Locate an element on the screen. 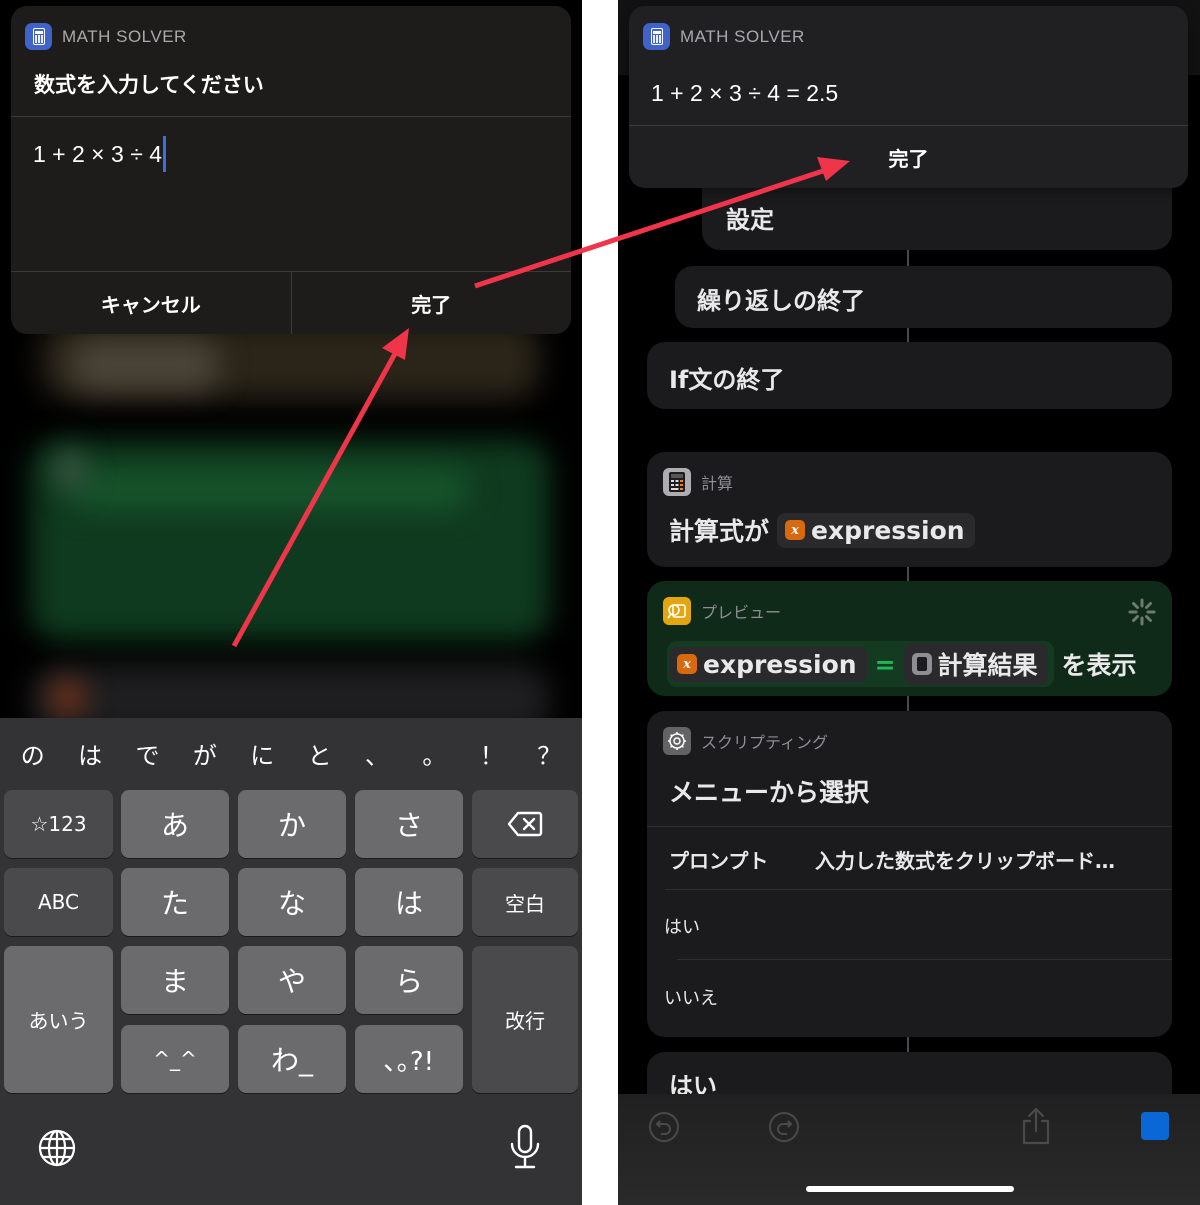  category-label: スクリプティング is located at coordinates (765, 742).